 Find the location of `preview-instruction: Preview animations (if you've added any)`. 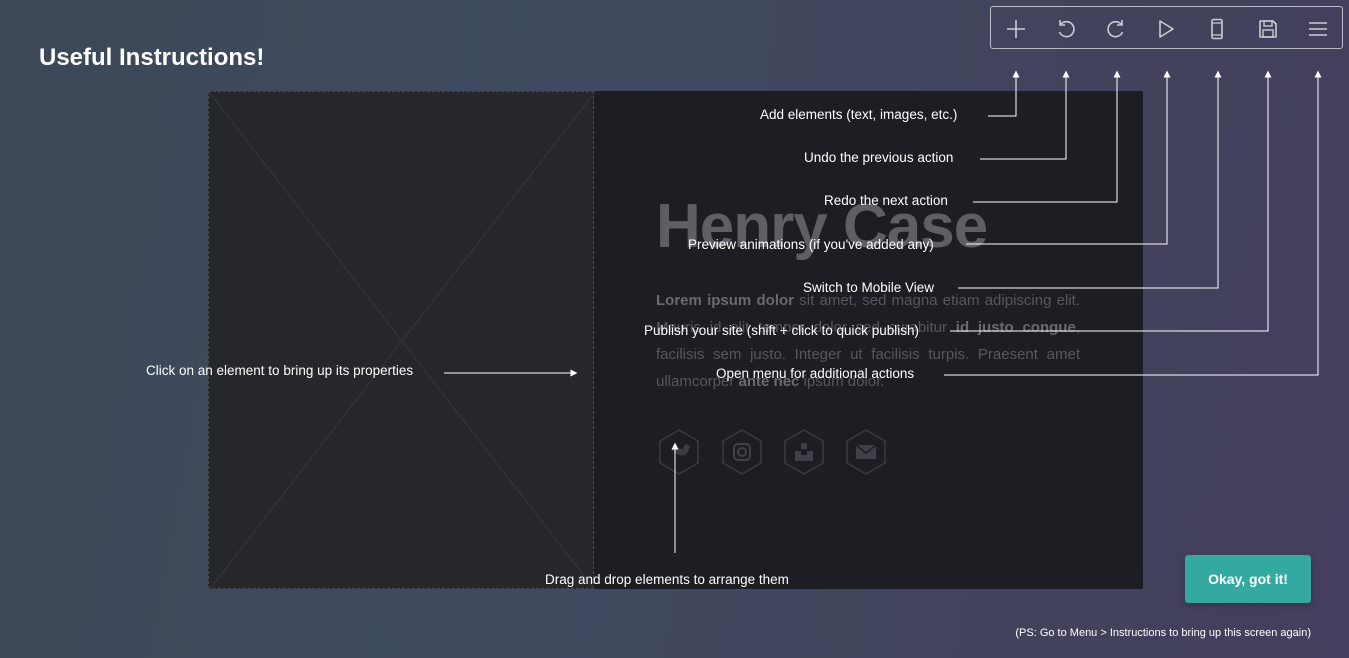

preview-instruction: Preview animations (if you've added any) is located at coordinates (811, 244).